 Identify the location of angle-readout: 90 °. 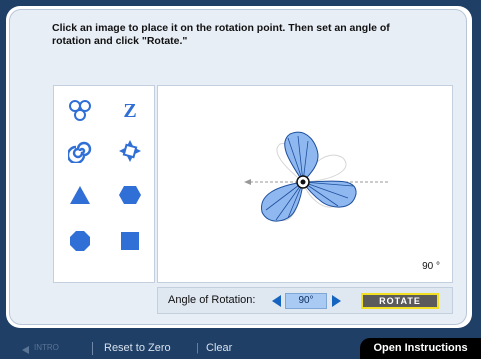
(431, 266).